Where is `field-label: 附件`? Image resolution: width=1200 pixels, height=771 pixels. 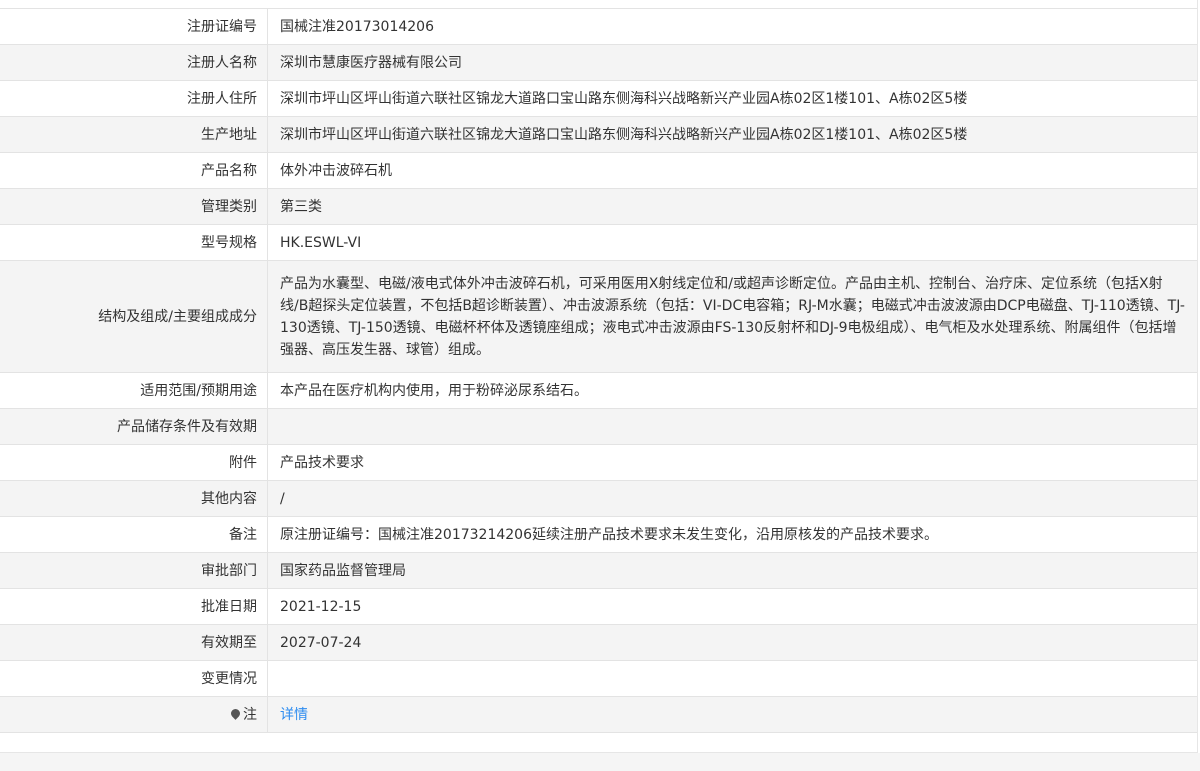
field-label: 附件 is located at coordinates (134, 462).